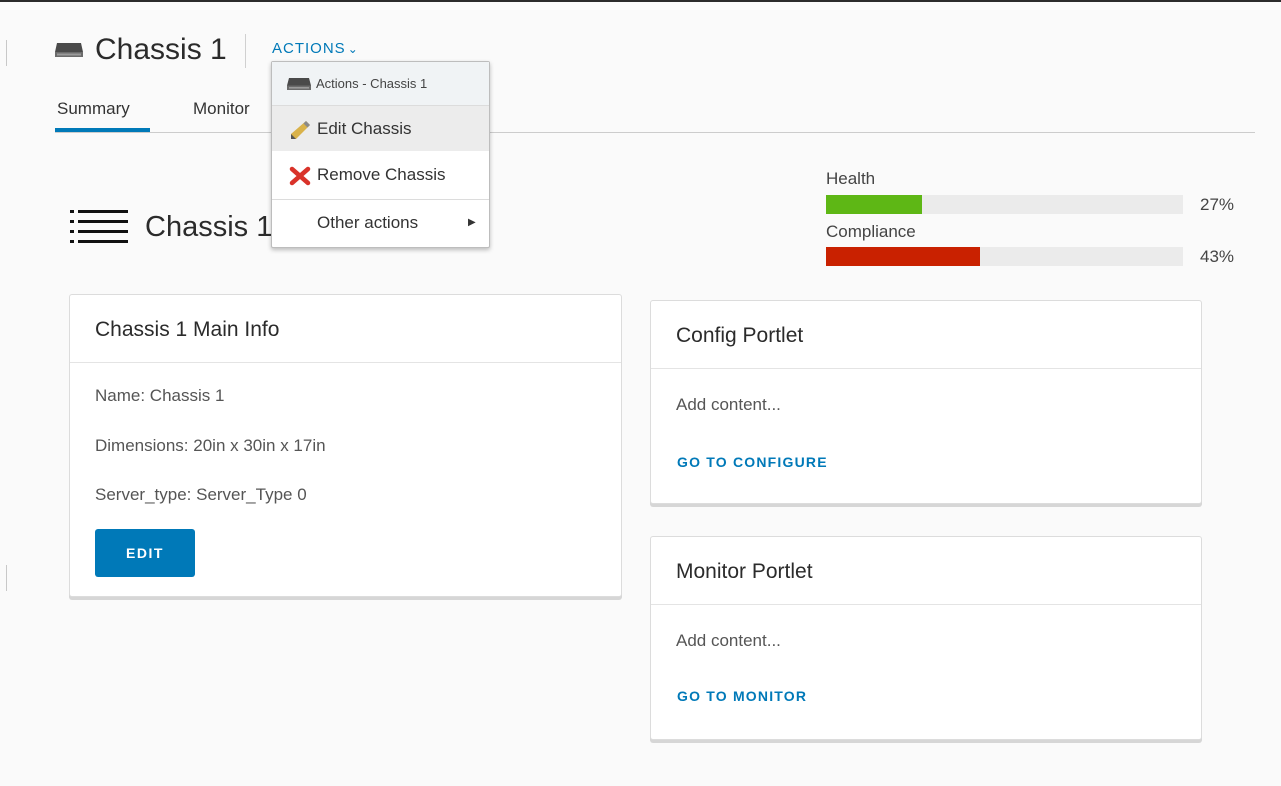  I want to click on health-progress-fill, so click(874, 204).